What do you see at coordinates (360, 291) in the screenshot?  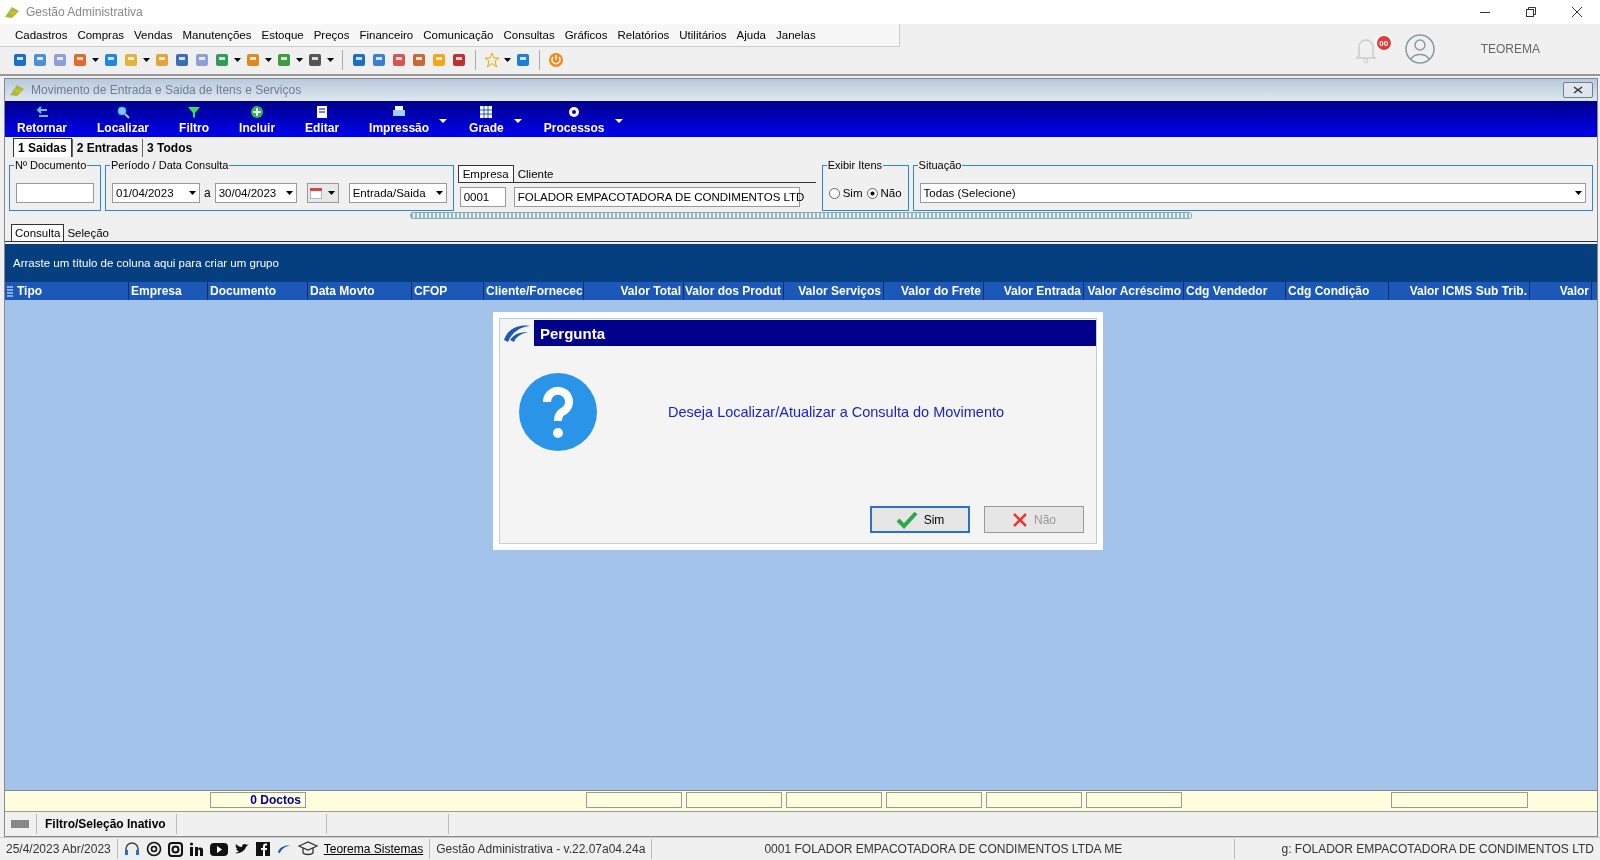 I see `column-header: Data Movto` at bounding box center [360, 291].